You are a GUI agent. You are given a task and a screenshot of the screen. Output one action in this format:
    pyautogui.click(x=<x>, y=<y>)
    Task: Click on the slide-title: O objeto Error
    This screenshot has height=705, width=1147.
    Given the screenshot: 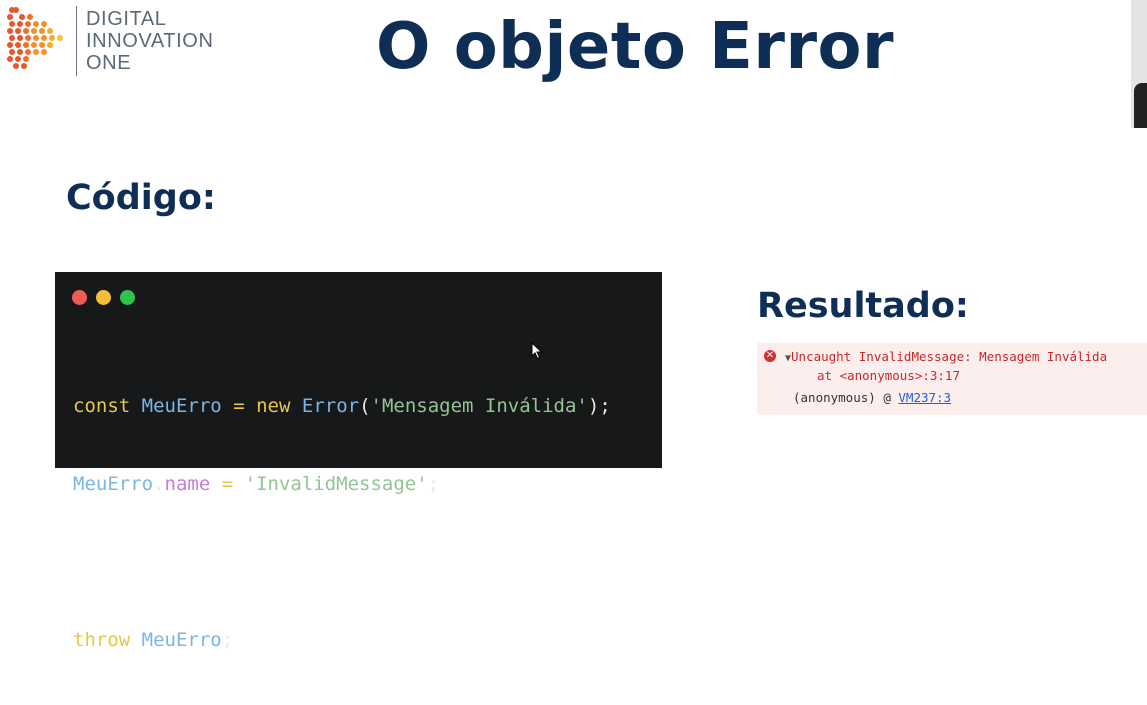 What is the action you would take?
    pyautogui.click(x=635, y=47)
    